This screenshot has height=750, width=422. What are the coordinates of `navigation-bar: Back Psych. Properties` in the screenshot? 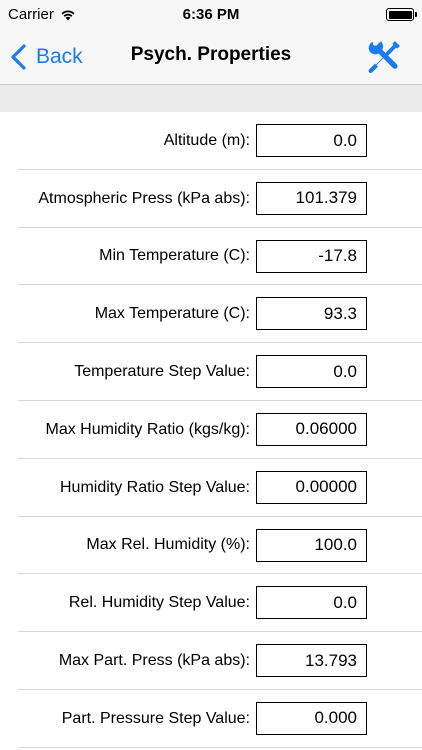 It's located at (211, 57).